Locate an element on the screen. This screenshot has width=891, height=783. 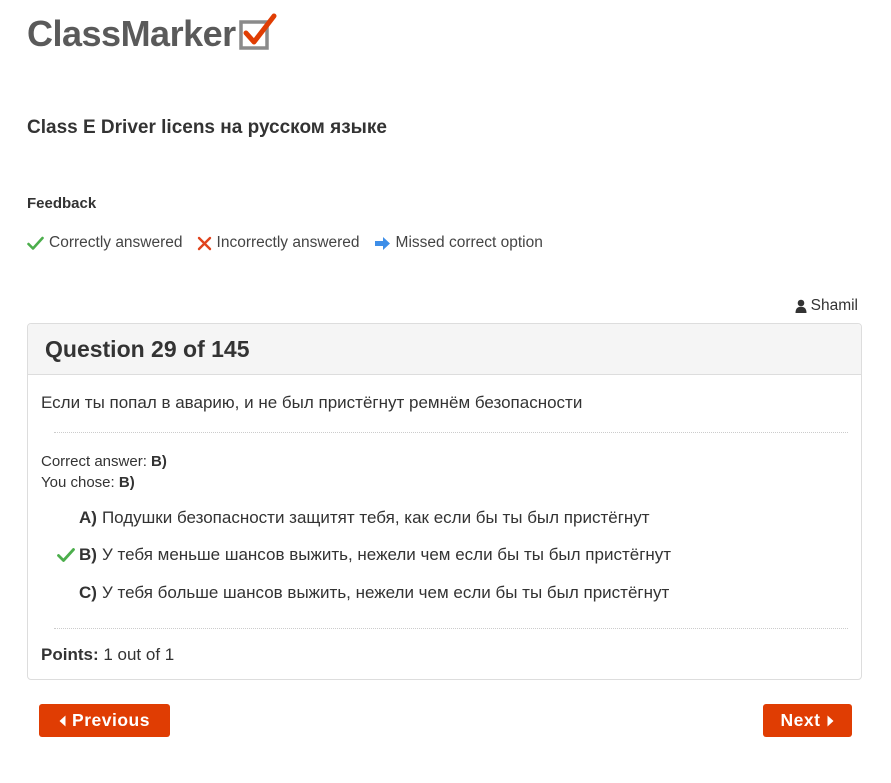
user-name: Shamil is located at coordinates (834, 305).